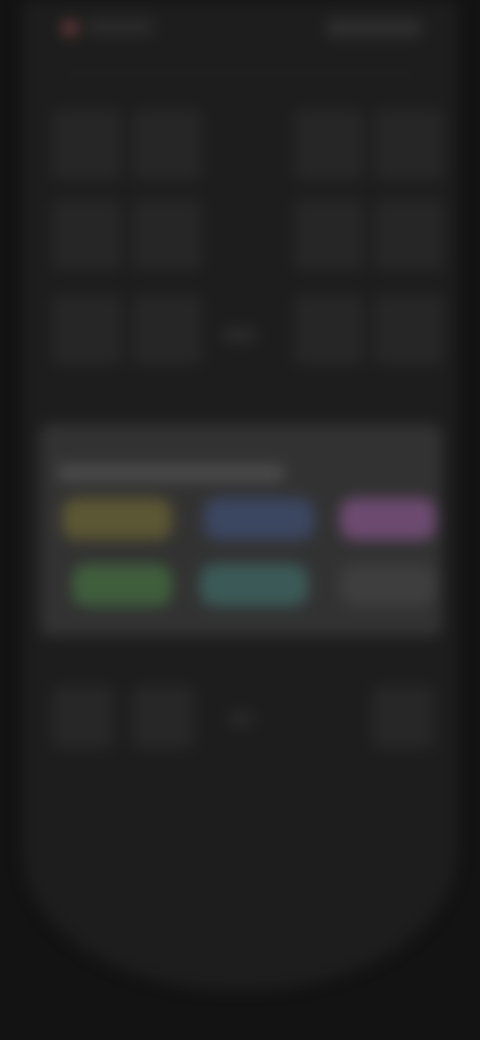 The image size is (480, 1040). Describe the element at coordinates (254, 585) in the screenshot. I see `color-chip-teal` at that location.